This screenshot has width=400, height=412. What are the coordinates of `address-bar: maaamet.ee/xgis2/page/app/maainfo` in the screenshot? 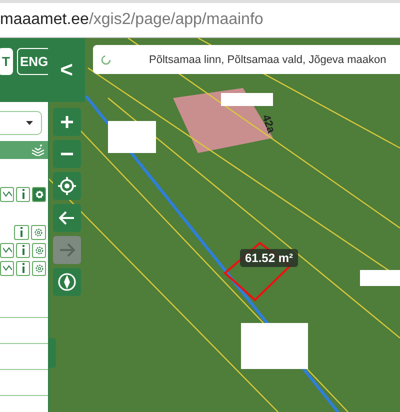 It's located at (200, 19).